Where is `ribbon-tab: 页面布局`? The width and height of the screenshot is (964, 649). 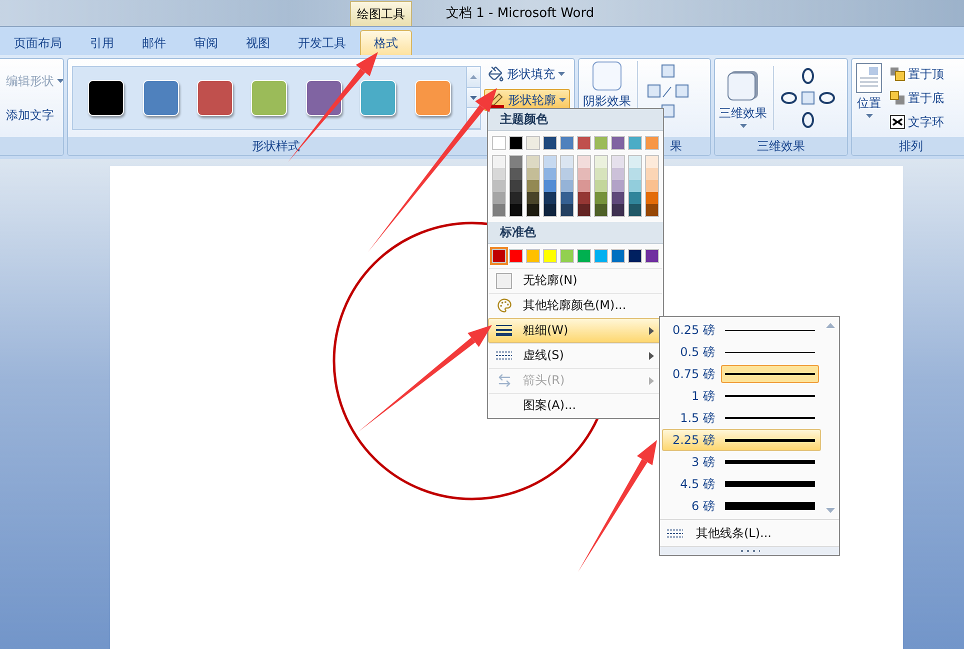 ribbon-tab: 页面布局 is located at coordinates (38, 42).